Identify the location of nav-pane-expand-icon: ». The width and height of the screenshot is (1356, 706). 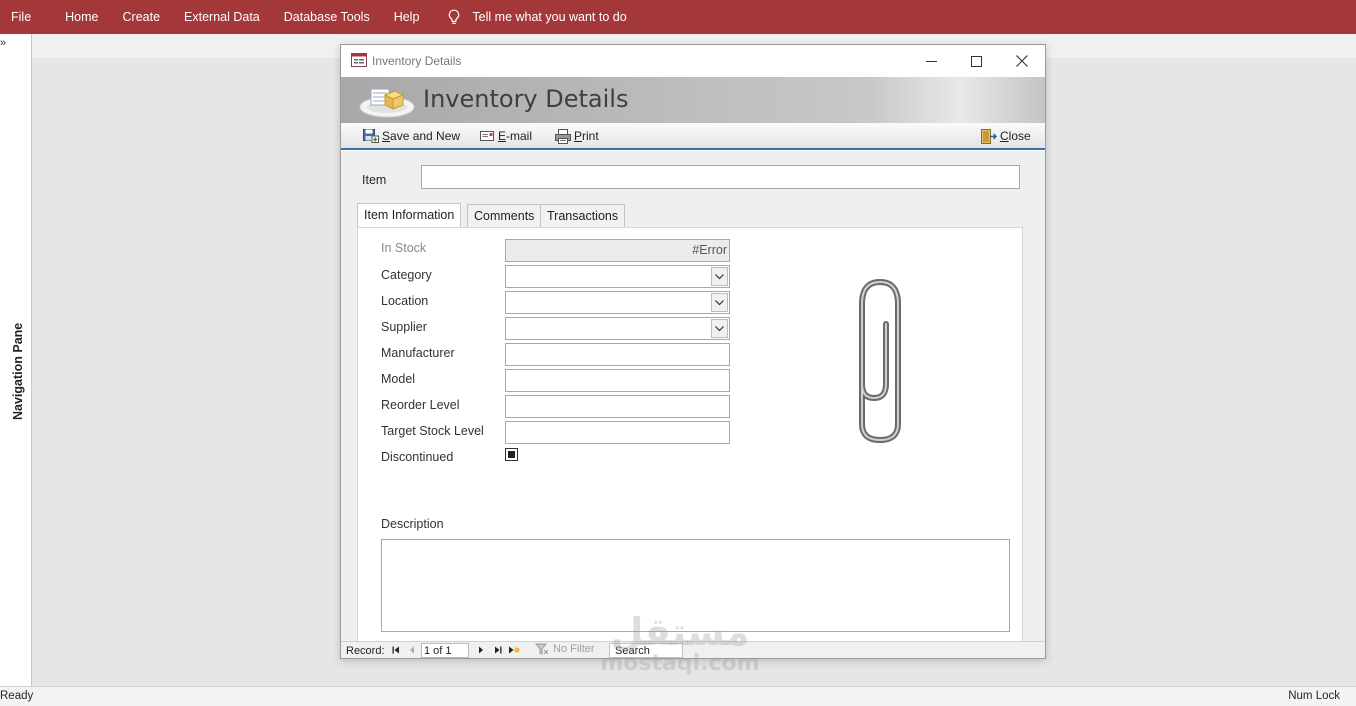
(3, 43).